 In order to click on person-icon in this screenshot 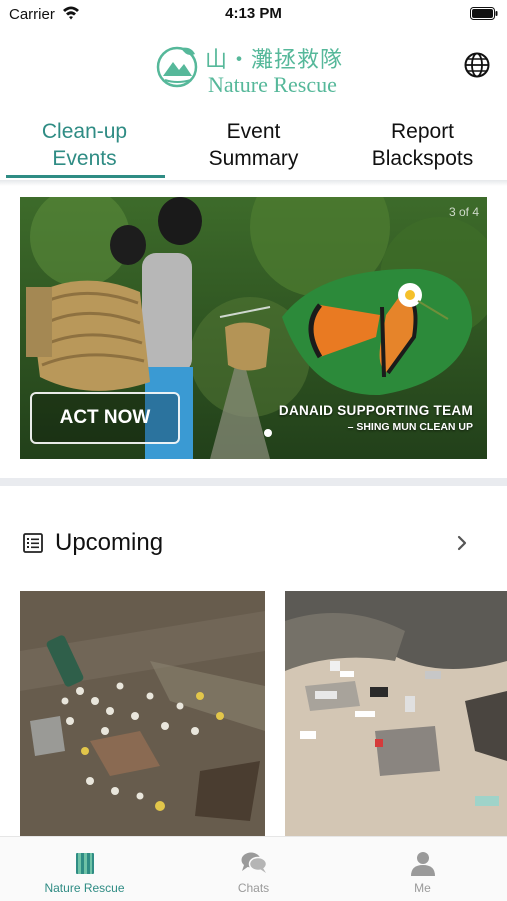, I will do `click(422, 864)`.